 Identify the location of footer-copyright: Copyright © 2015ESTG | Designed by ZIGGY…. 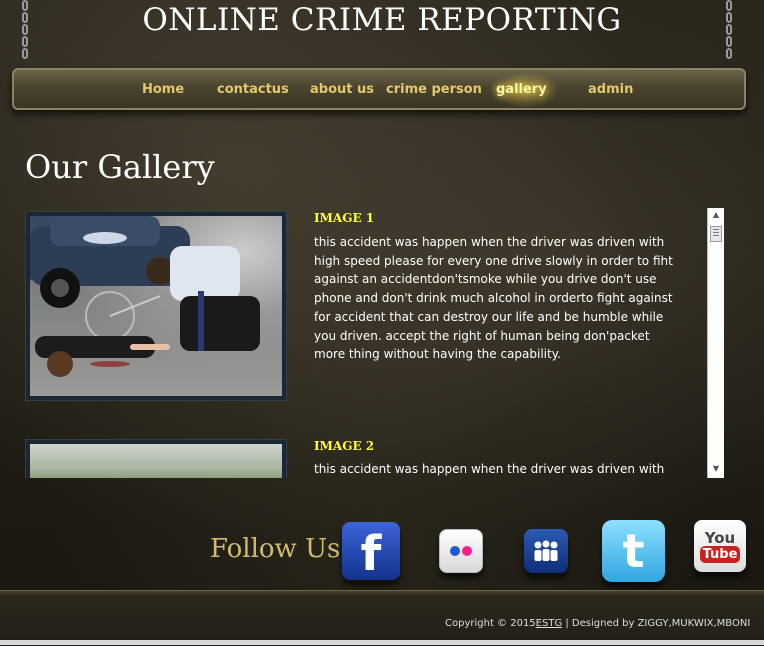
(597, 623).